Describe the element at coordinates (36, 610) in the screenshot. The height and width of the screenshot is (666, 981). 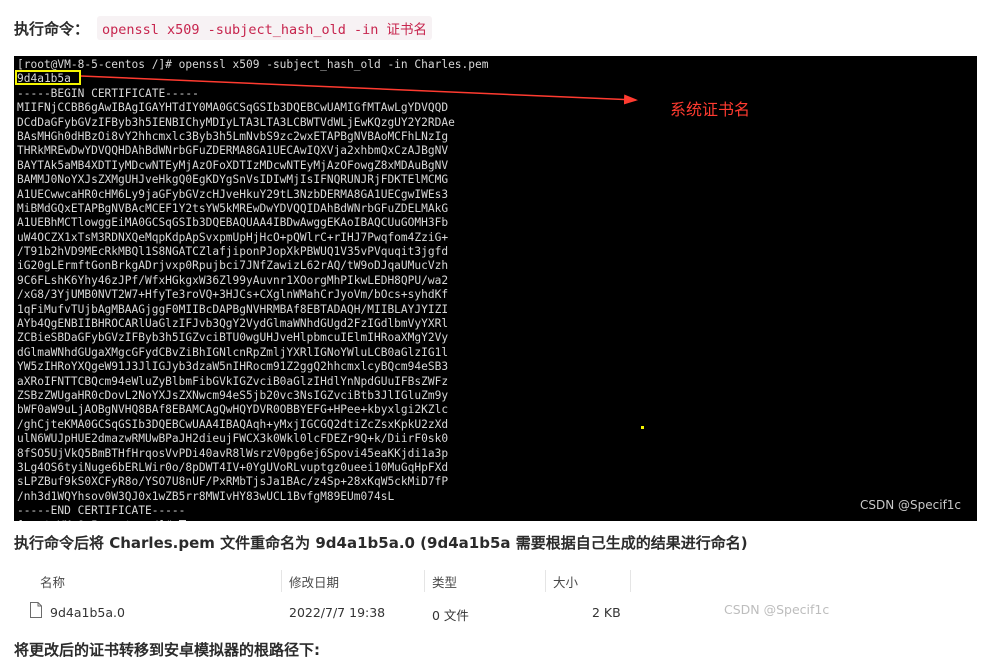
I see `file-icon` at that location.